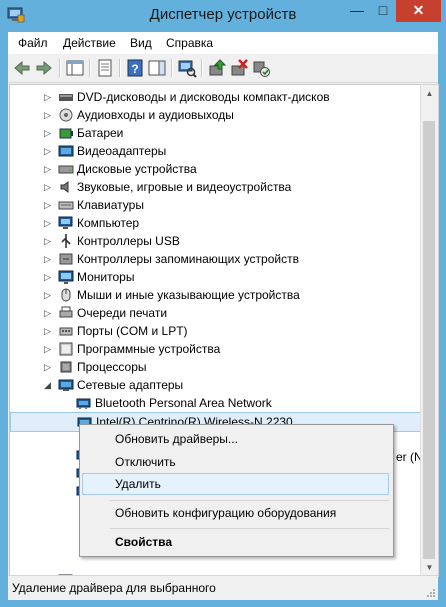 Image resolution: width=446 pixels, height=607 pixels. What do you see at coordinates (383, 11) in the screenshot?
I see `maximize-button: □` at bounding box center [383, 11].